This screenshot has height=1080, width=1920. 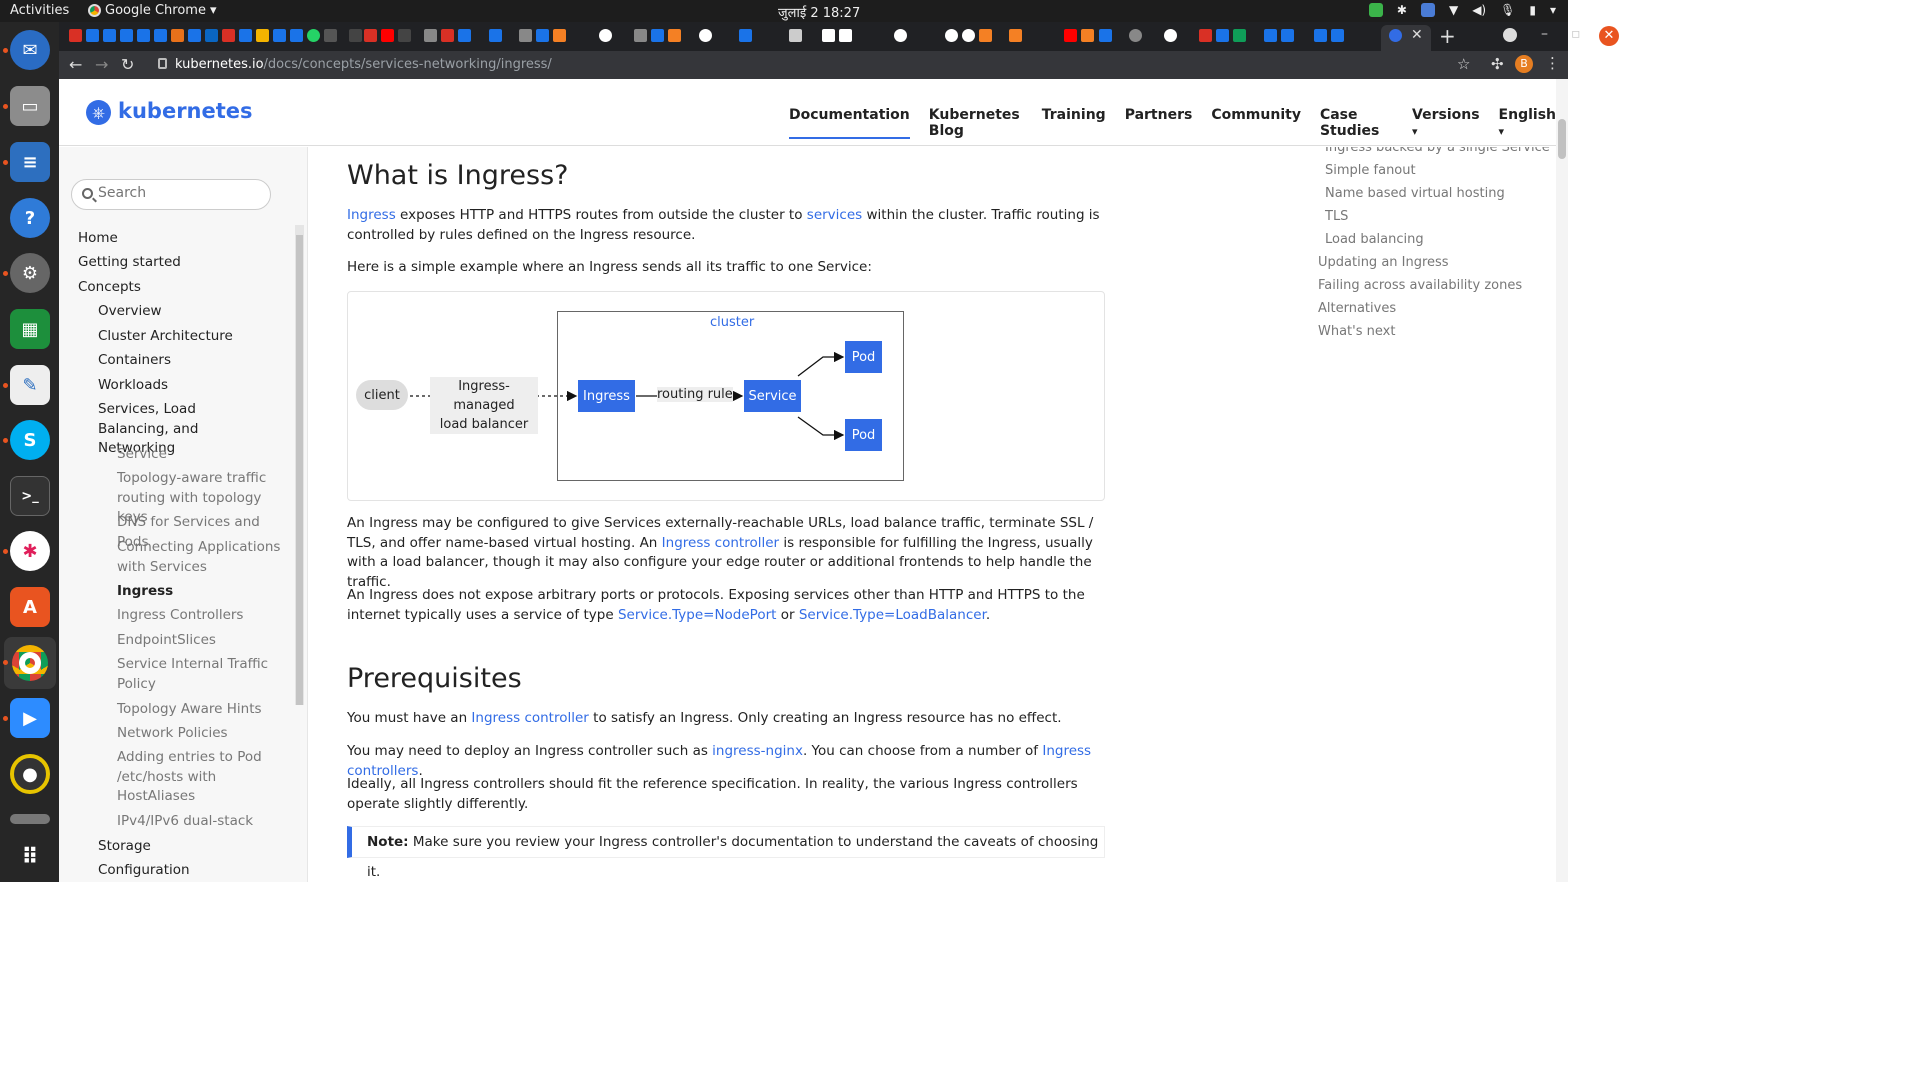 I want to click on nav-documentation: Documentation, so click(x=849, y=123).